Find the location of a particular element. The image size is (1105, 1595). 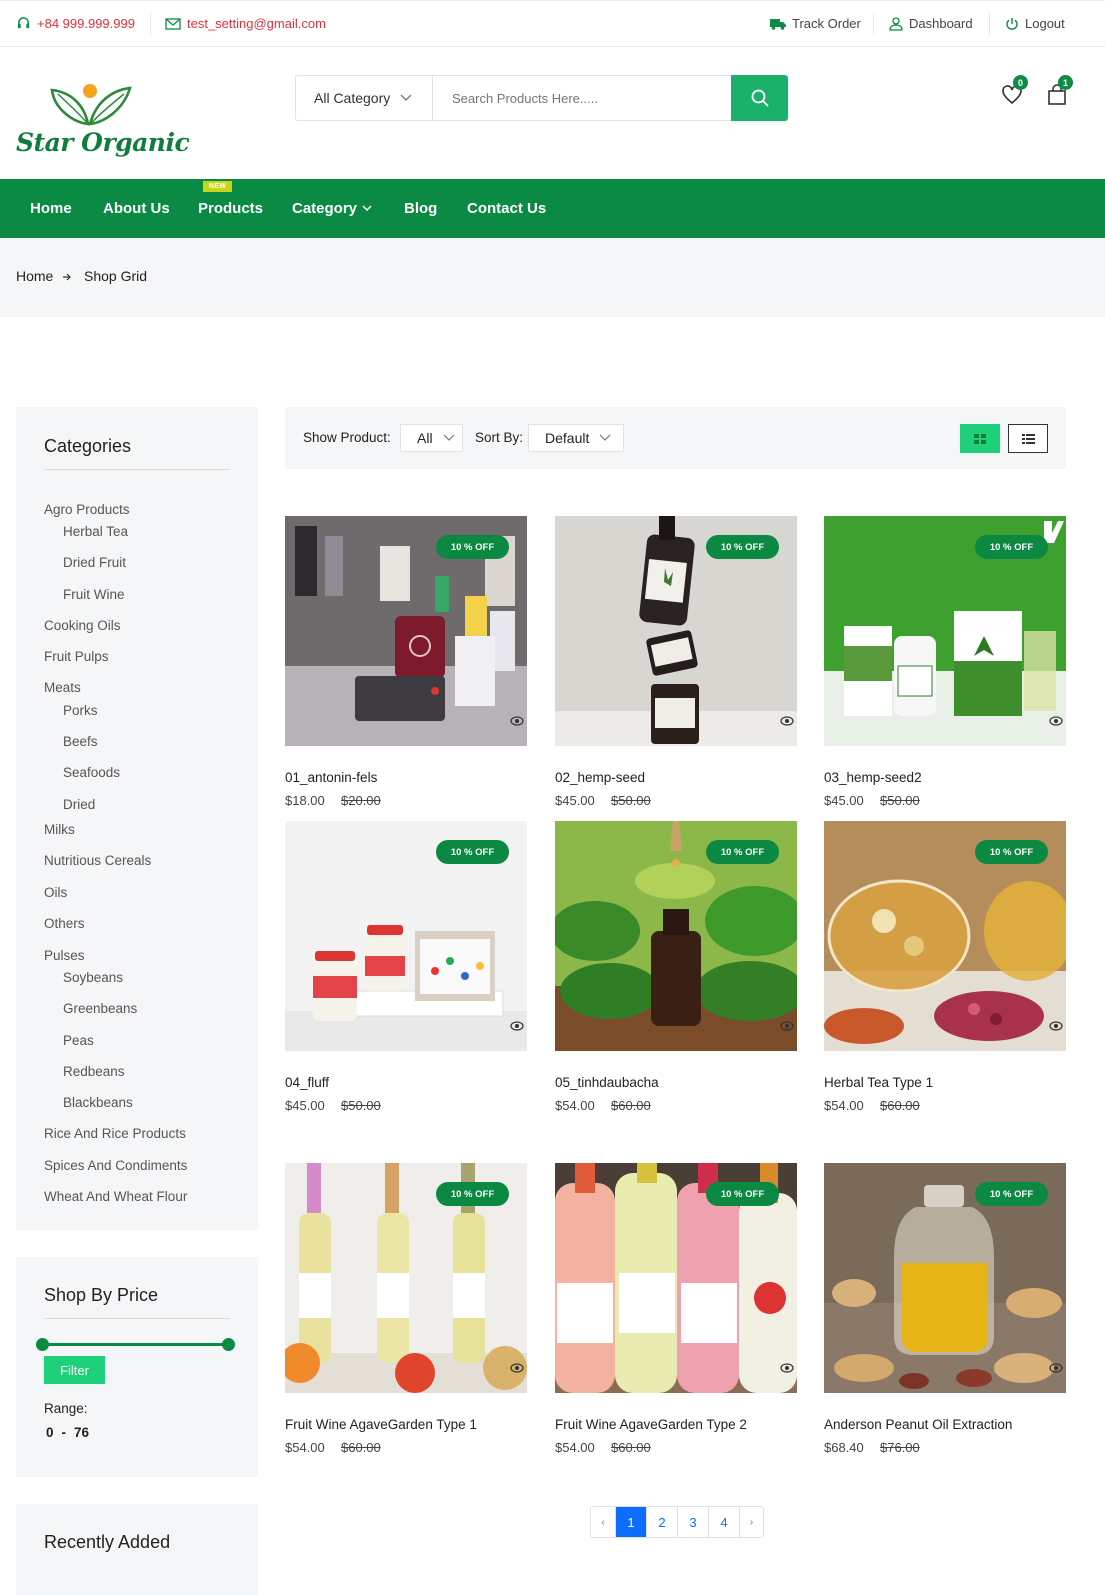

product-name: 05_tinhdaubacha is located at coordinates (607, 1082).